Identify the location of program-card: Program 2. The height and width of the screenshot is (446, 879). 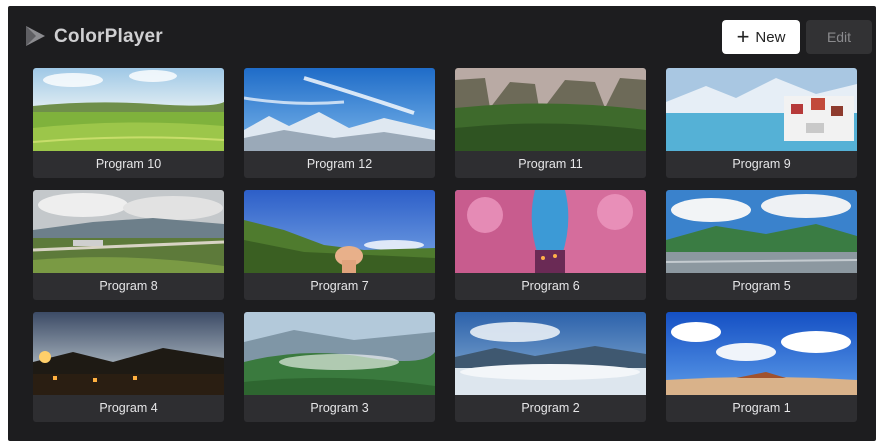
(550, 367).